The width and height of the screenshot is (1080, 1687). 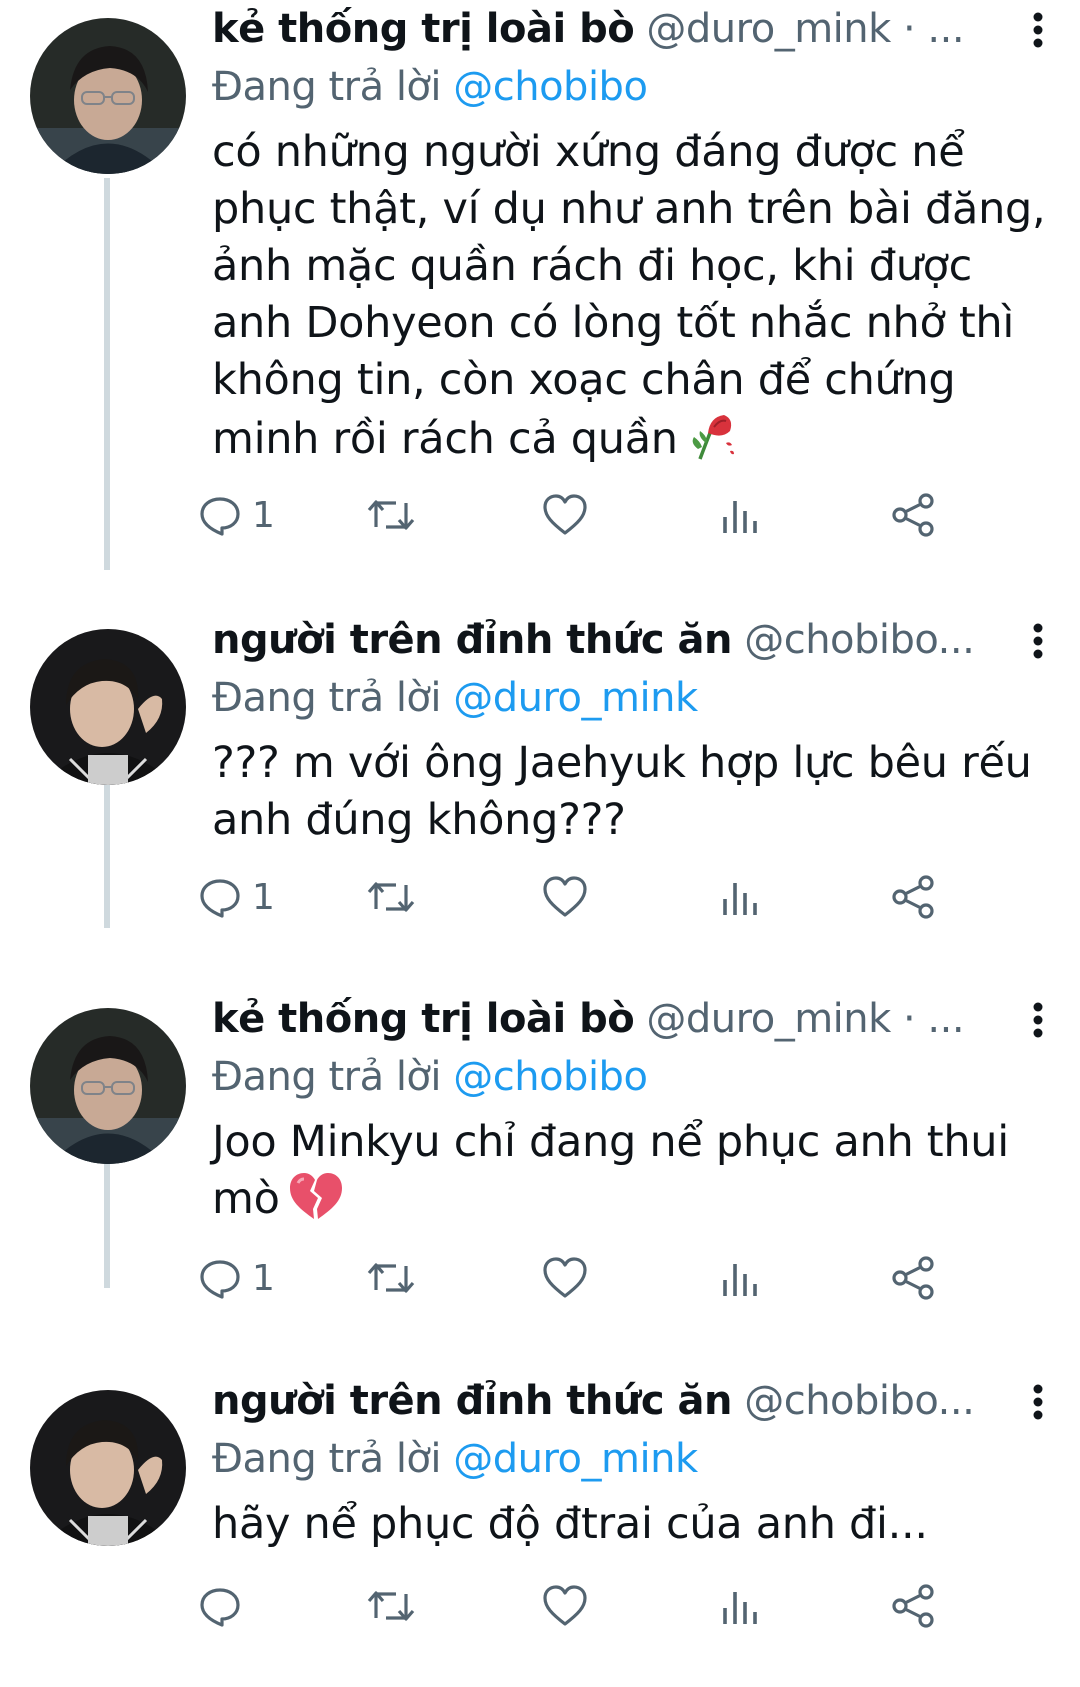 What do you see at coordinates (316, 1203) in the screenshot?
I see `broken-heart-icon` at bounding box center [316, 1203].